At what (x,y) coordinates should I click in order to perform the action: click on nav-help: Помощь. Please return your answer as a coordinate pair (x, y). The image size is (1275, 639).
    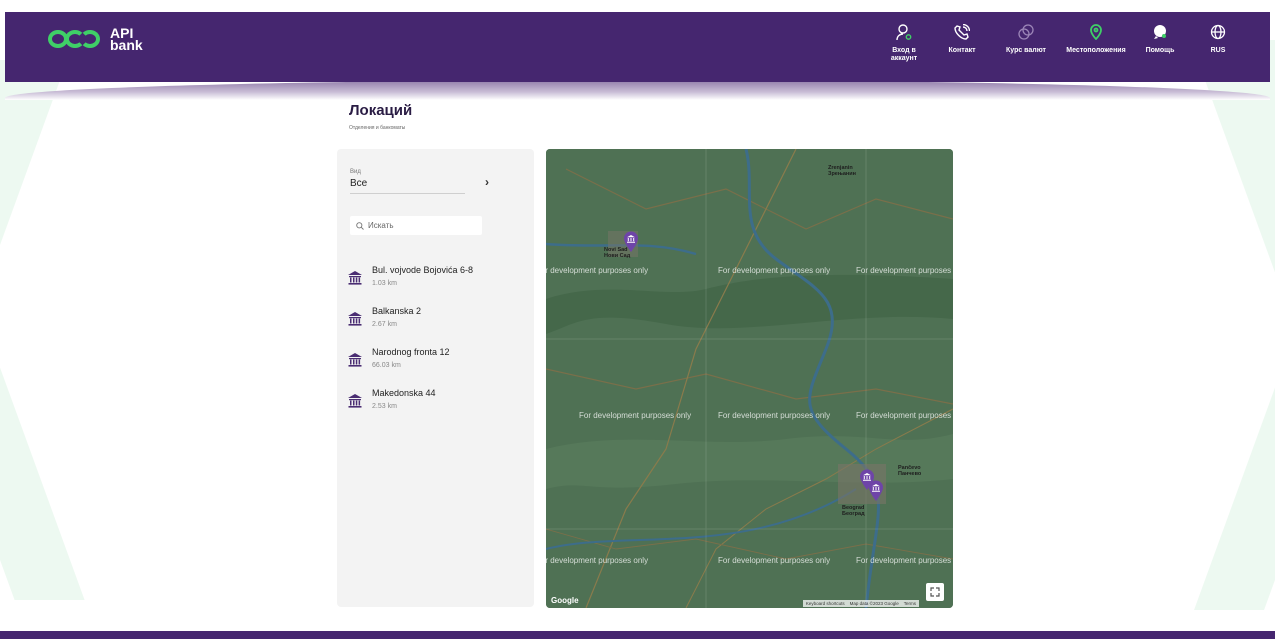
    Looking at the image, I should click on (1160, 42).